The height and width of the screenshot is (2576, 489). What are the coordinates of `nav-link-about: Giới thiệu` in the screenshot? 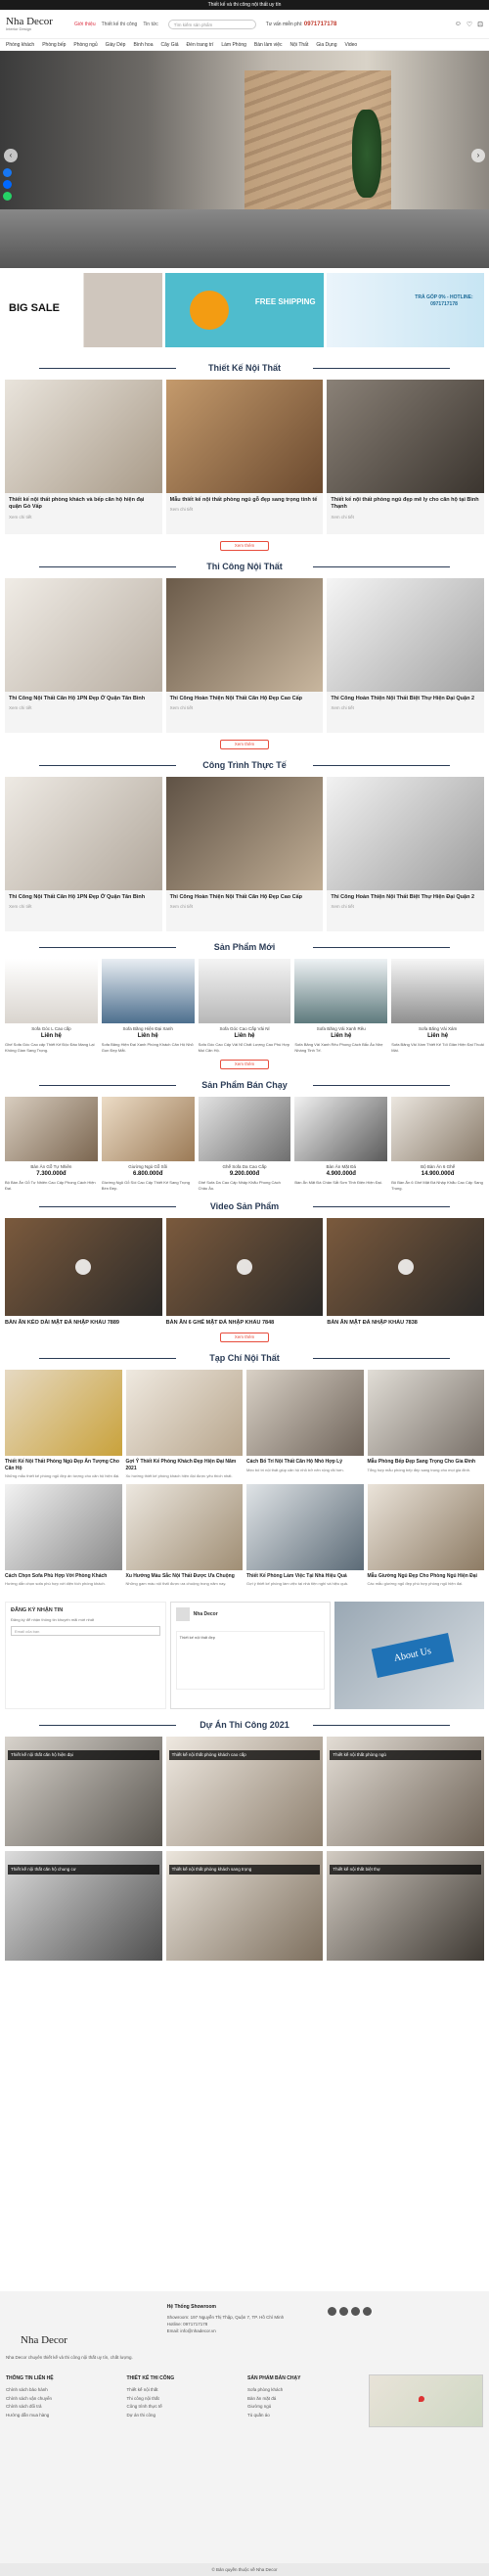 It's located at (85, 24).